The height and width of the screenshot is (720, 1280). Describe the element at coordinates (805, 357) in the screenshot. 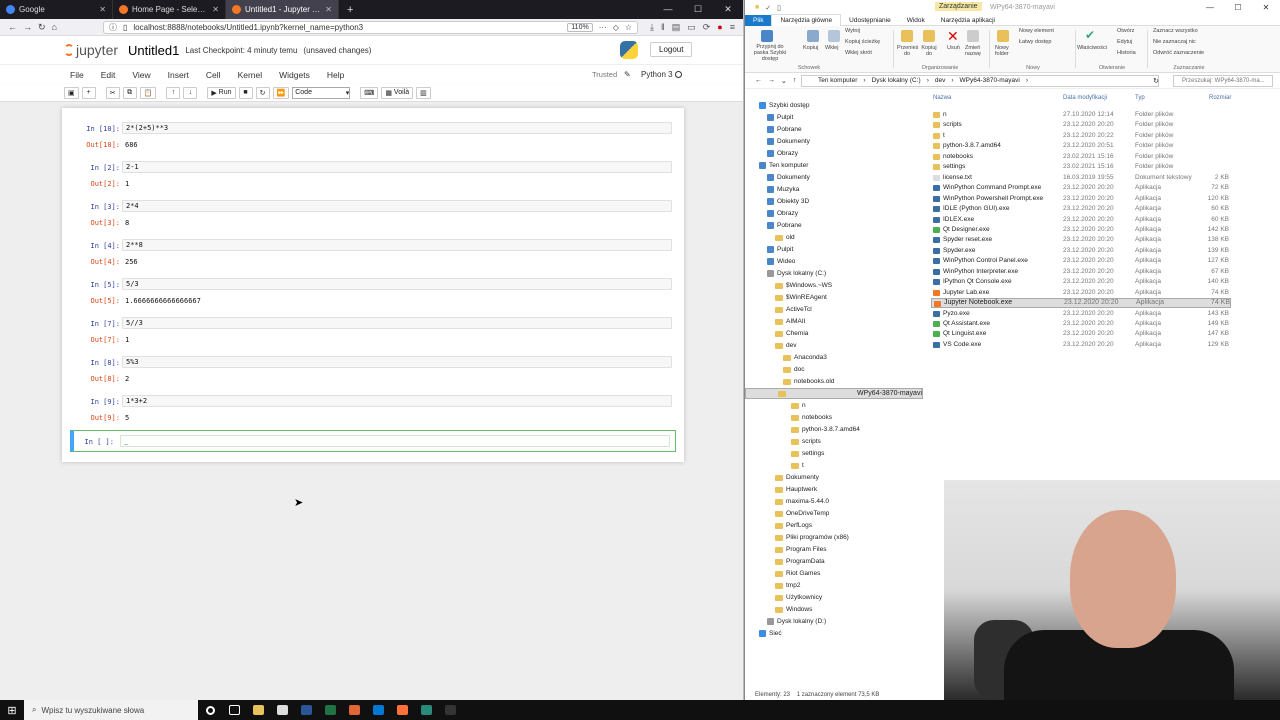

I see `nav-item: Anaconda3` at that location.